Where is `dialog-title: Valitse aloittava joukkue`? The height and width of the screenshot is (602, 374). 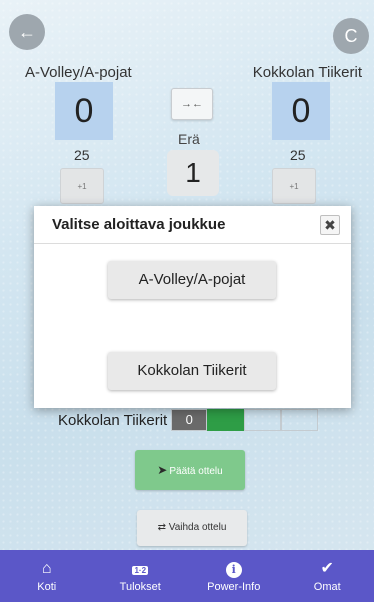 dialog-title: Valitse aloittava joukkue is located at coordinates (139, 224).